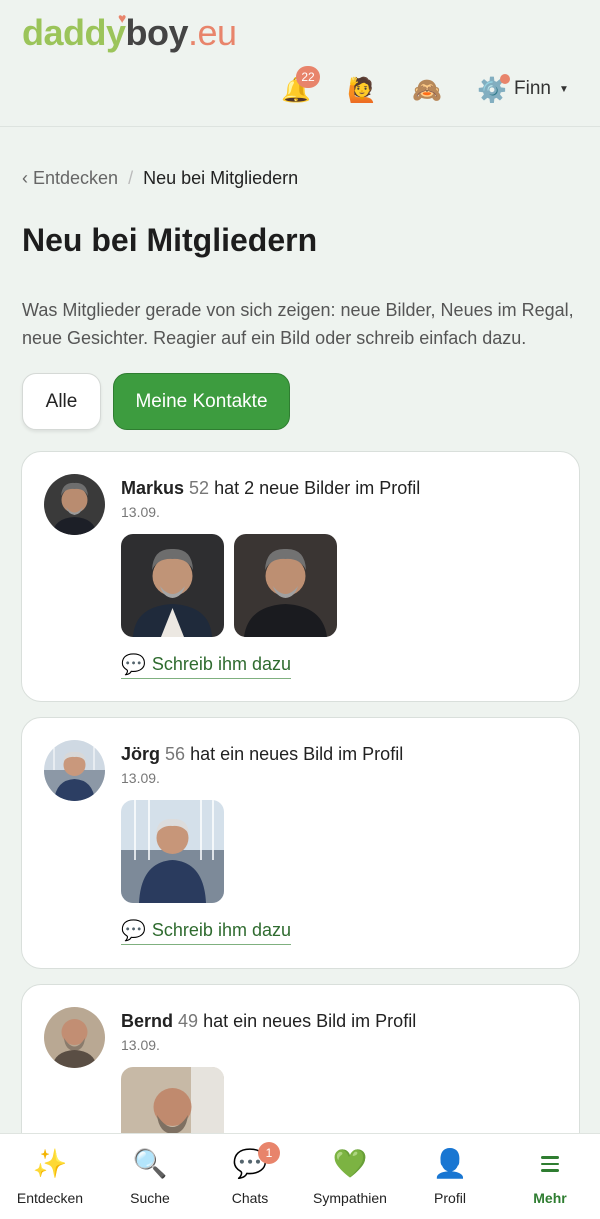 The image size is (600, 1219). What do you see at coordinates (199, 488) in the screenshot?
I see `member-age: 52` at bounding box center [199, 488].